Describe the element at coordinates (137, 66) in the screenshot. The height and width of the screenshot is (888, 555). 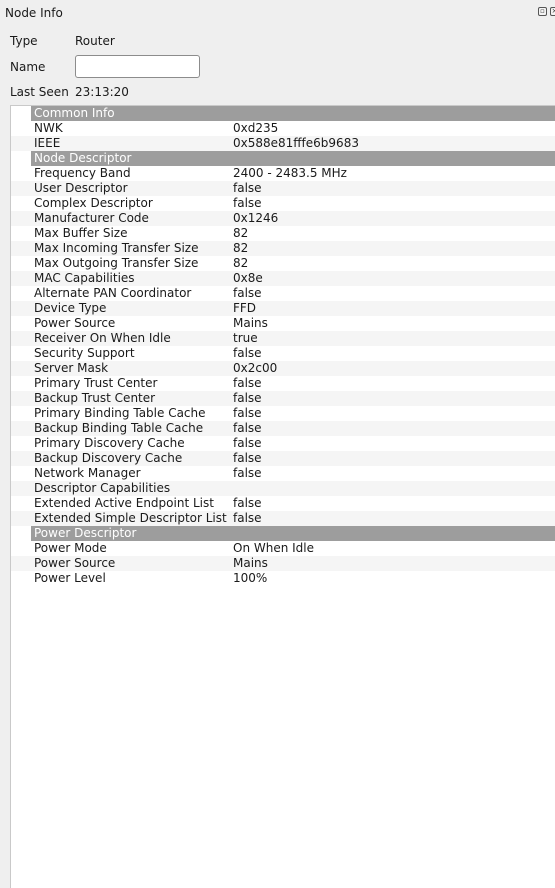
I see `name-input` at that location.